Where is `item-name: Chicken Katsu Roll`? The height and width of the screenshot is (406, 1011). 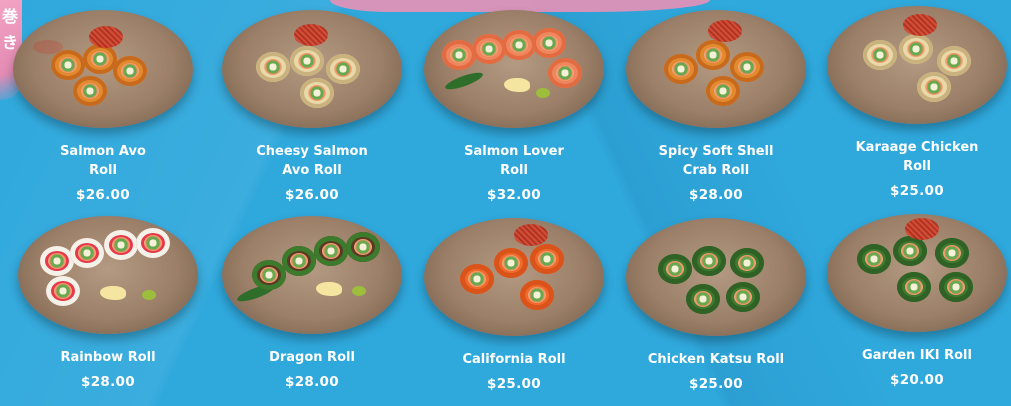 item-name: Chicken Katsu Roll is located at coordinates (716, 359).